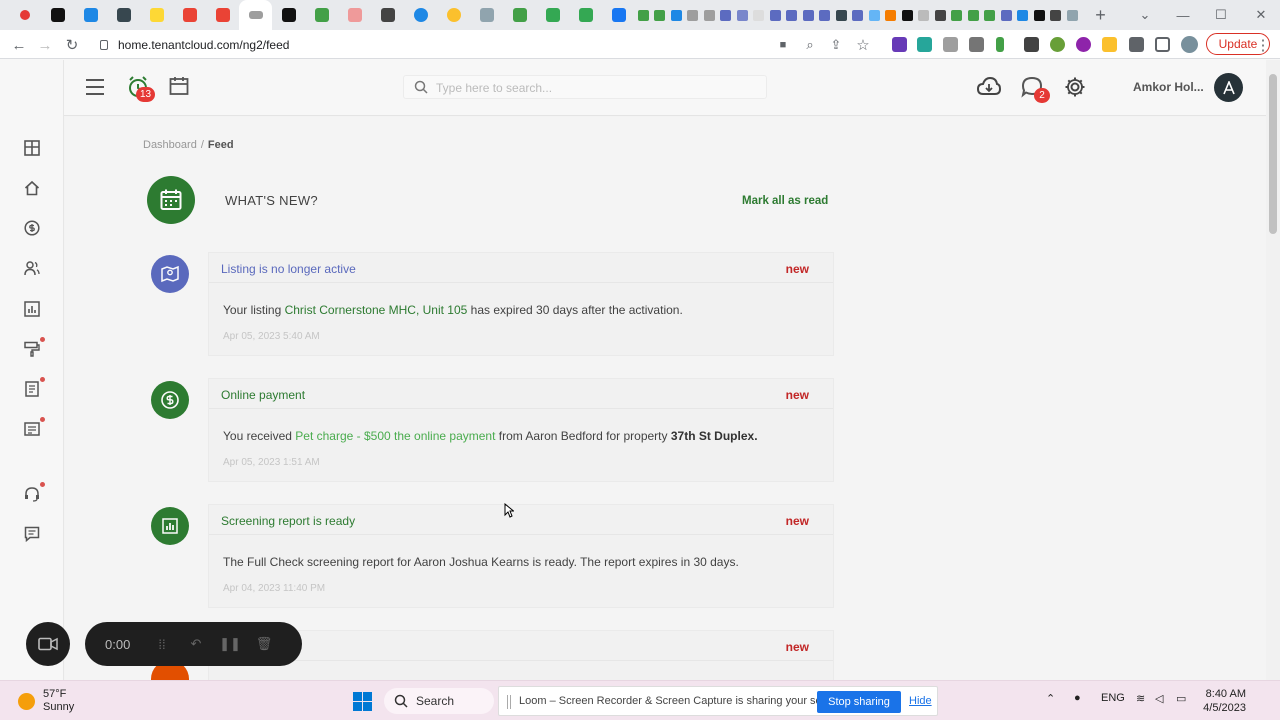 Image resolution: width=1280 pixels, height=720 pixels. What do you see at coordinates (1263, 45) in the screenshot?
I see `menu-kebab-icon: ⋮` at bounding box center [1263, 45].